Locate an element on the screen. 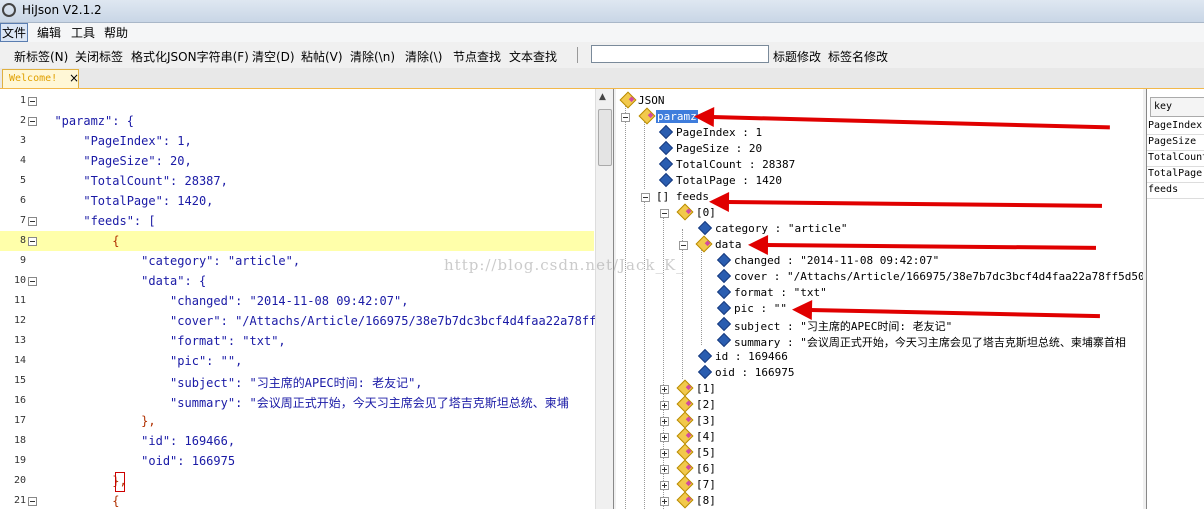 The width and height of the screenshot is (1204, 509). format-json-button: 格式化JSON字符串(F) is located at coordinates (190, 56).